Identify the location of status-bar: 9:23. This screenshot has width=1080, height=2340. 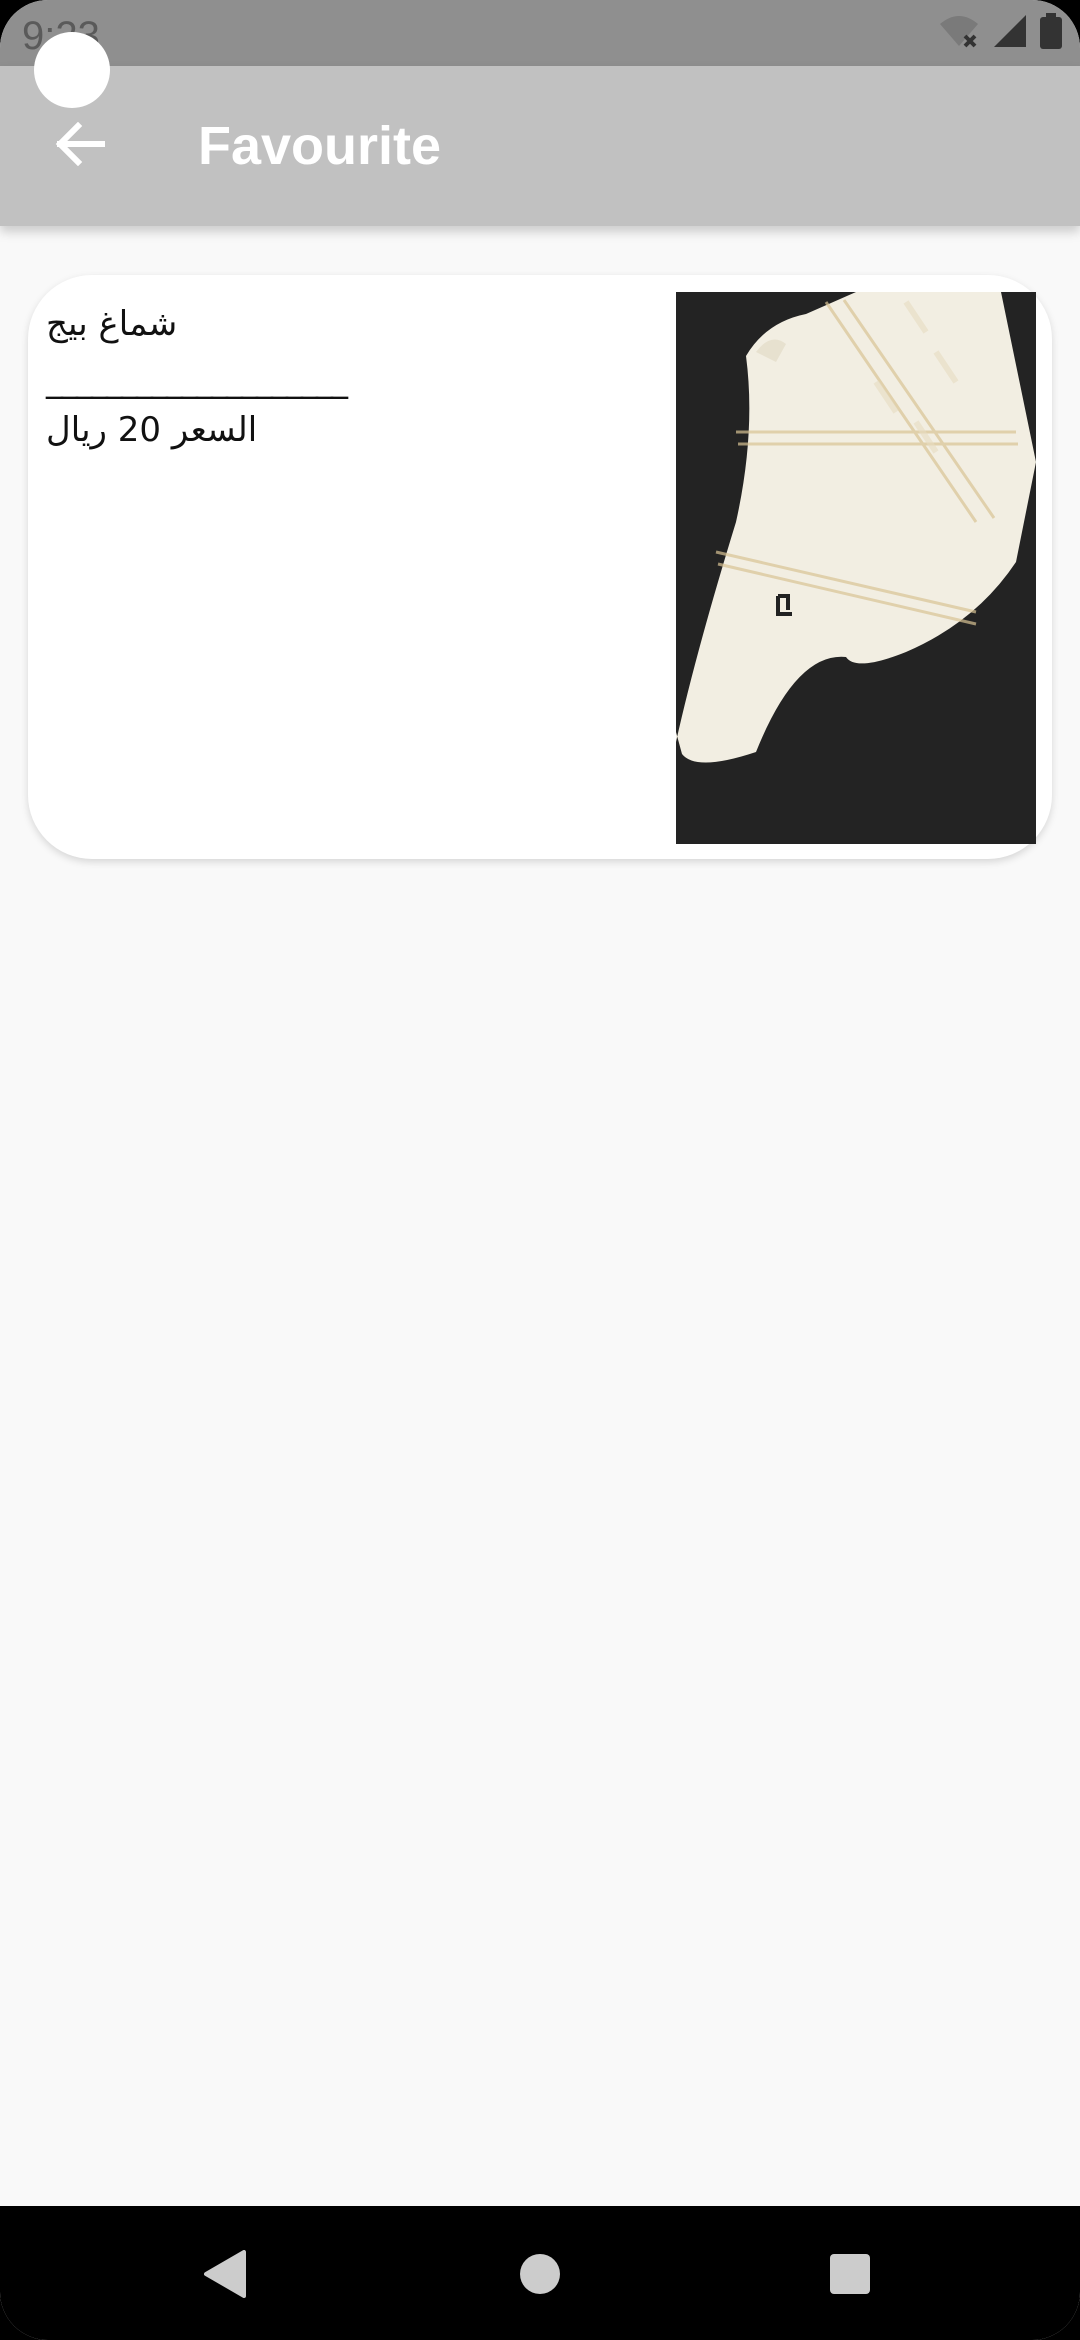
(540, 33).